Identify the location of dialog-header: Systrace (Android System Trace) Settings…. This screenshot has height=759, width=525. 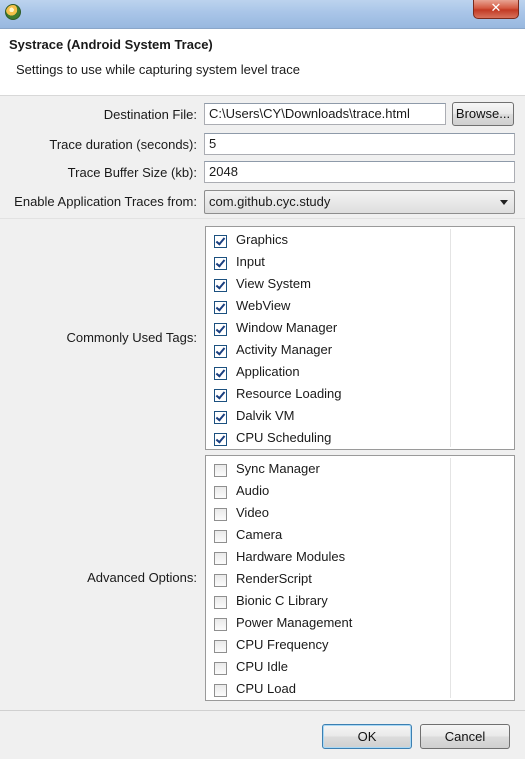
(262, 62).